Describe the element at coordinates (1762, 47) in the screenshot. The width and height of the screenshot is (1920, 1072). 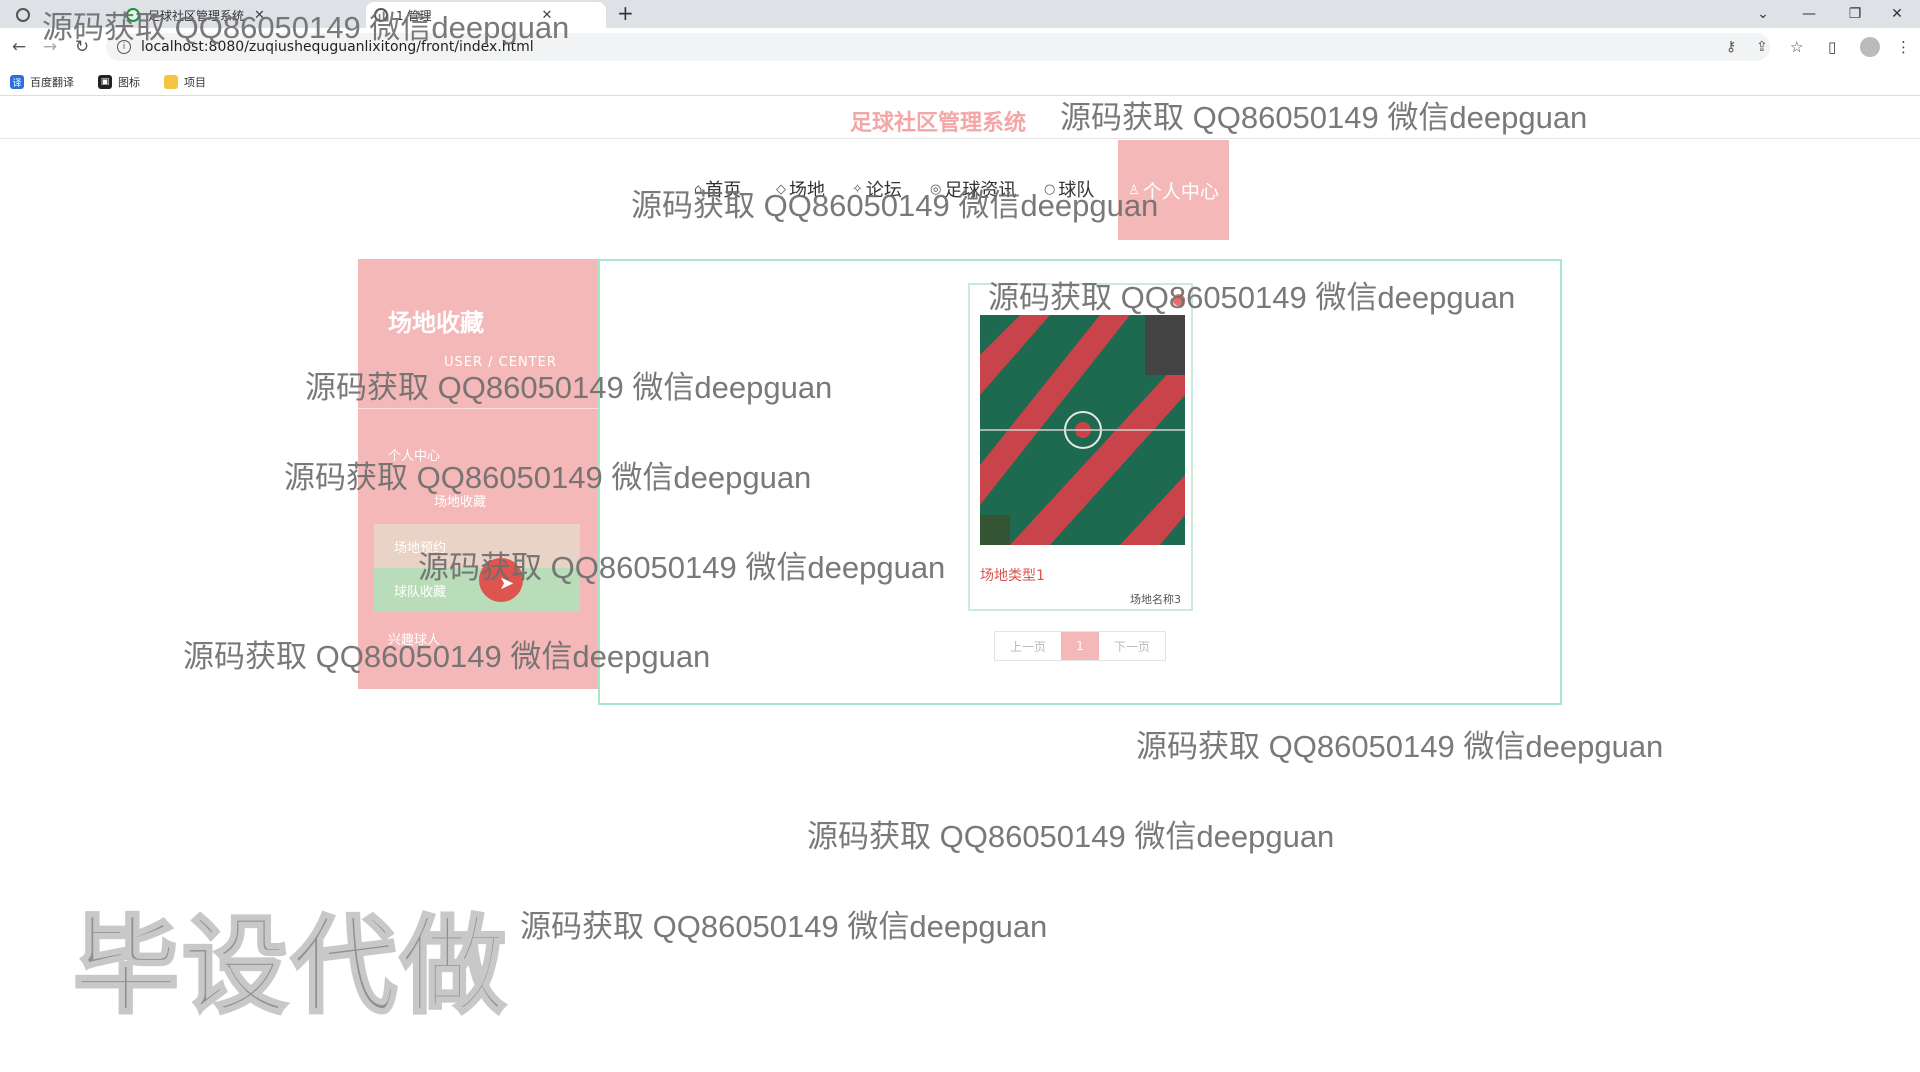
I see `share-icon: ⇪` at that location.